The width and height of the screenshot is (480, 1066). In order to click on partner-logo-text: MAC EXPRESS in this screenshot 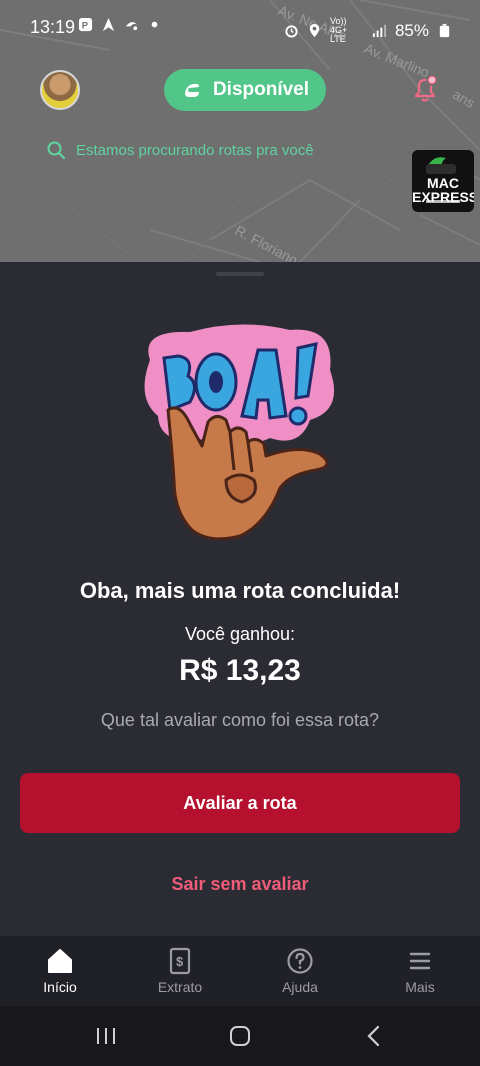, I will do `click(443, 190)`.